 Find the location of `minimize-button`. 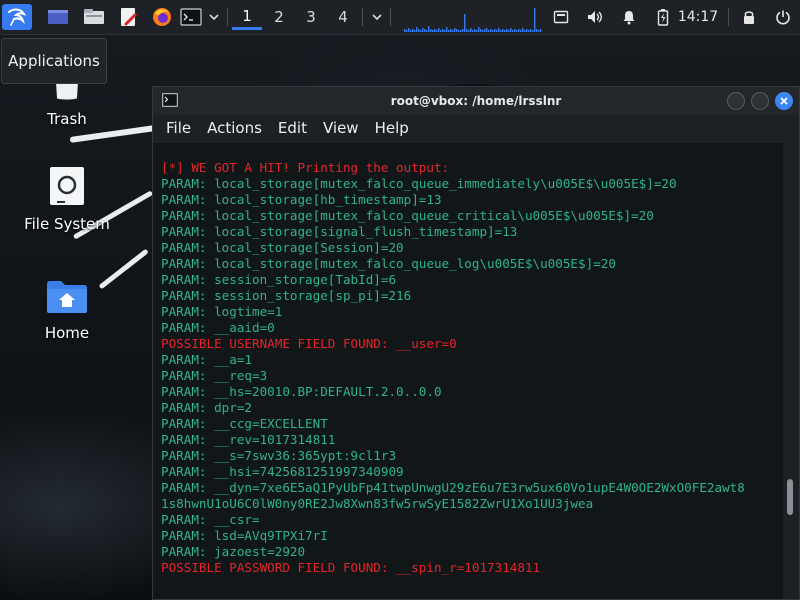

minimize-button is located at coordinates (736, 101).